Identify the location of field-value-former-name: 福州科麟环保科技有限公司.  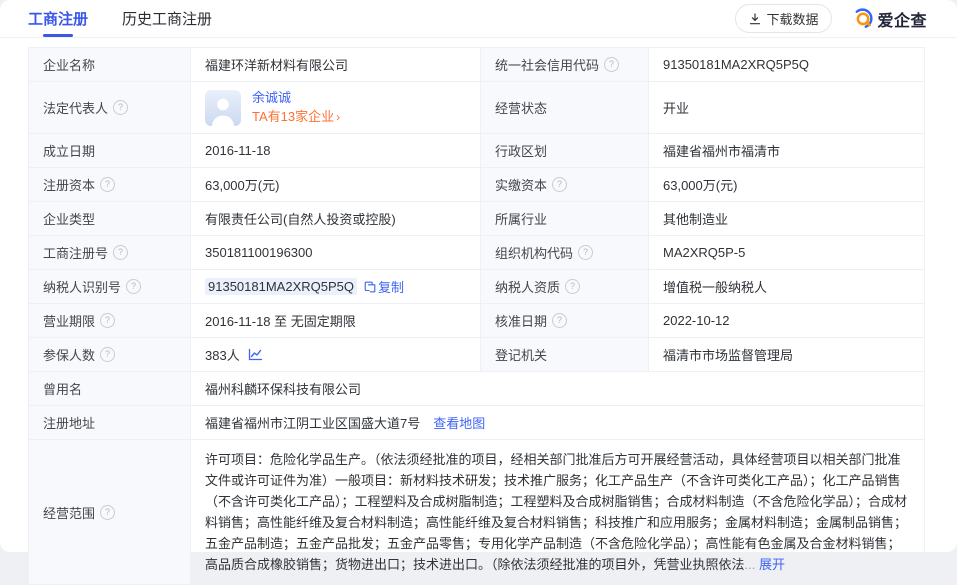
(557, 388).